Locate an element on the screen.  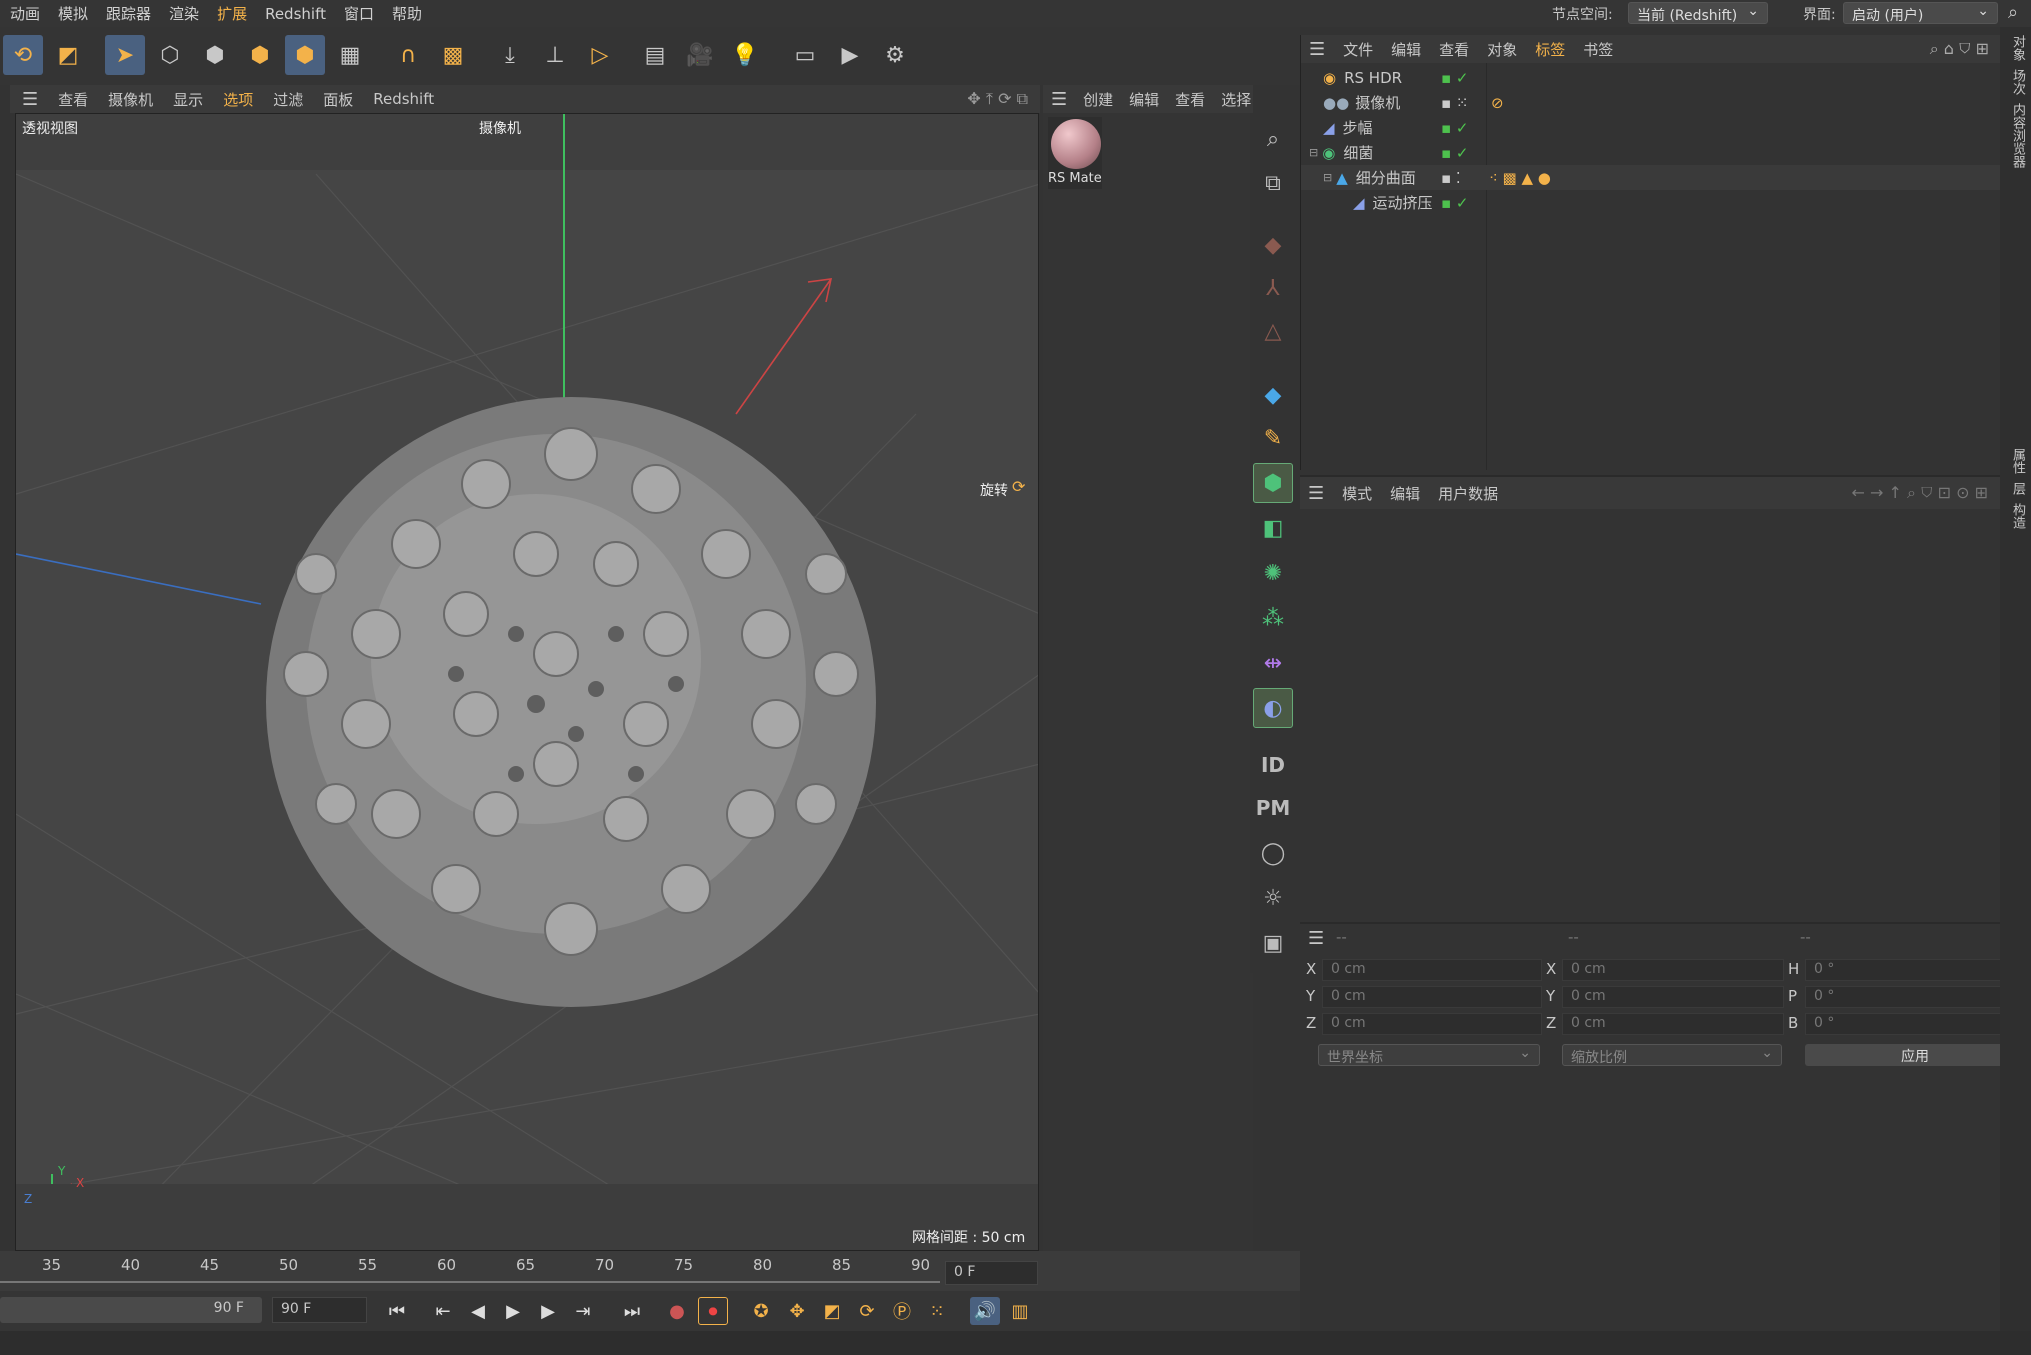
vp-menu-camera: 摄像机 is located at coordinates (130, 99).